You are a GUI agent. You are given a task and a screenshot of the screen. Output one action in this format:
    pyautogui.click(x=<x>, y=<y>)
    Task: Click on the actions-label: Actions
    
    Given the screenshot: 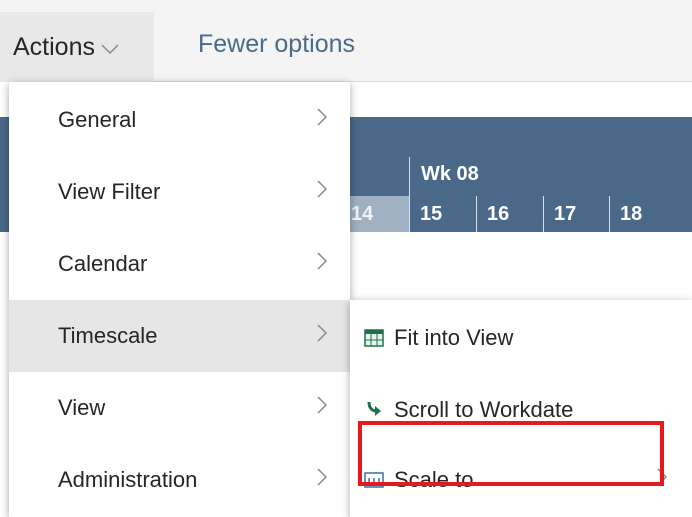 What is the action you would take?
    pyautogui.click(x=54, y=46)
    